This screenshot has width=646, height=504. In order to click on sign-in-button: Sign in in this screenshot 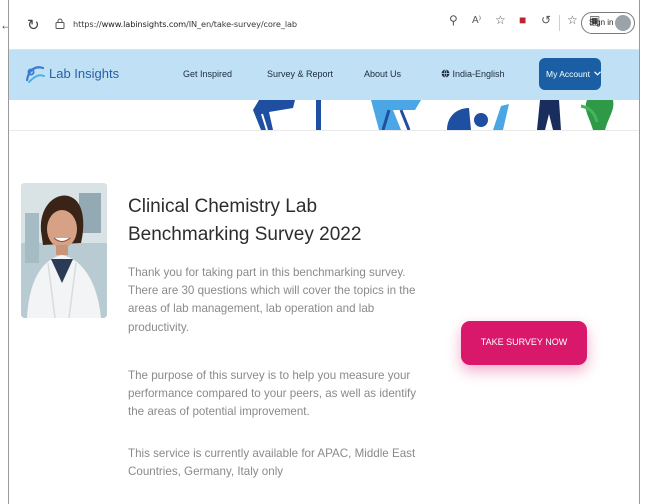, I will do `click(608, 23)`.